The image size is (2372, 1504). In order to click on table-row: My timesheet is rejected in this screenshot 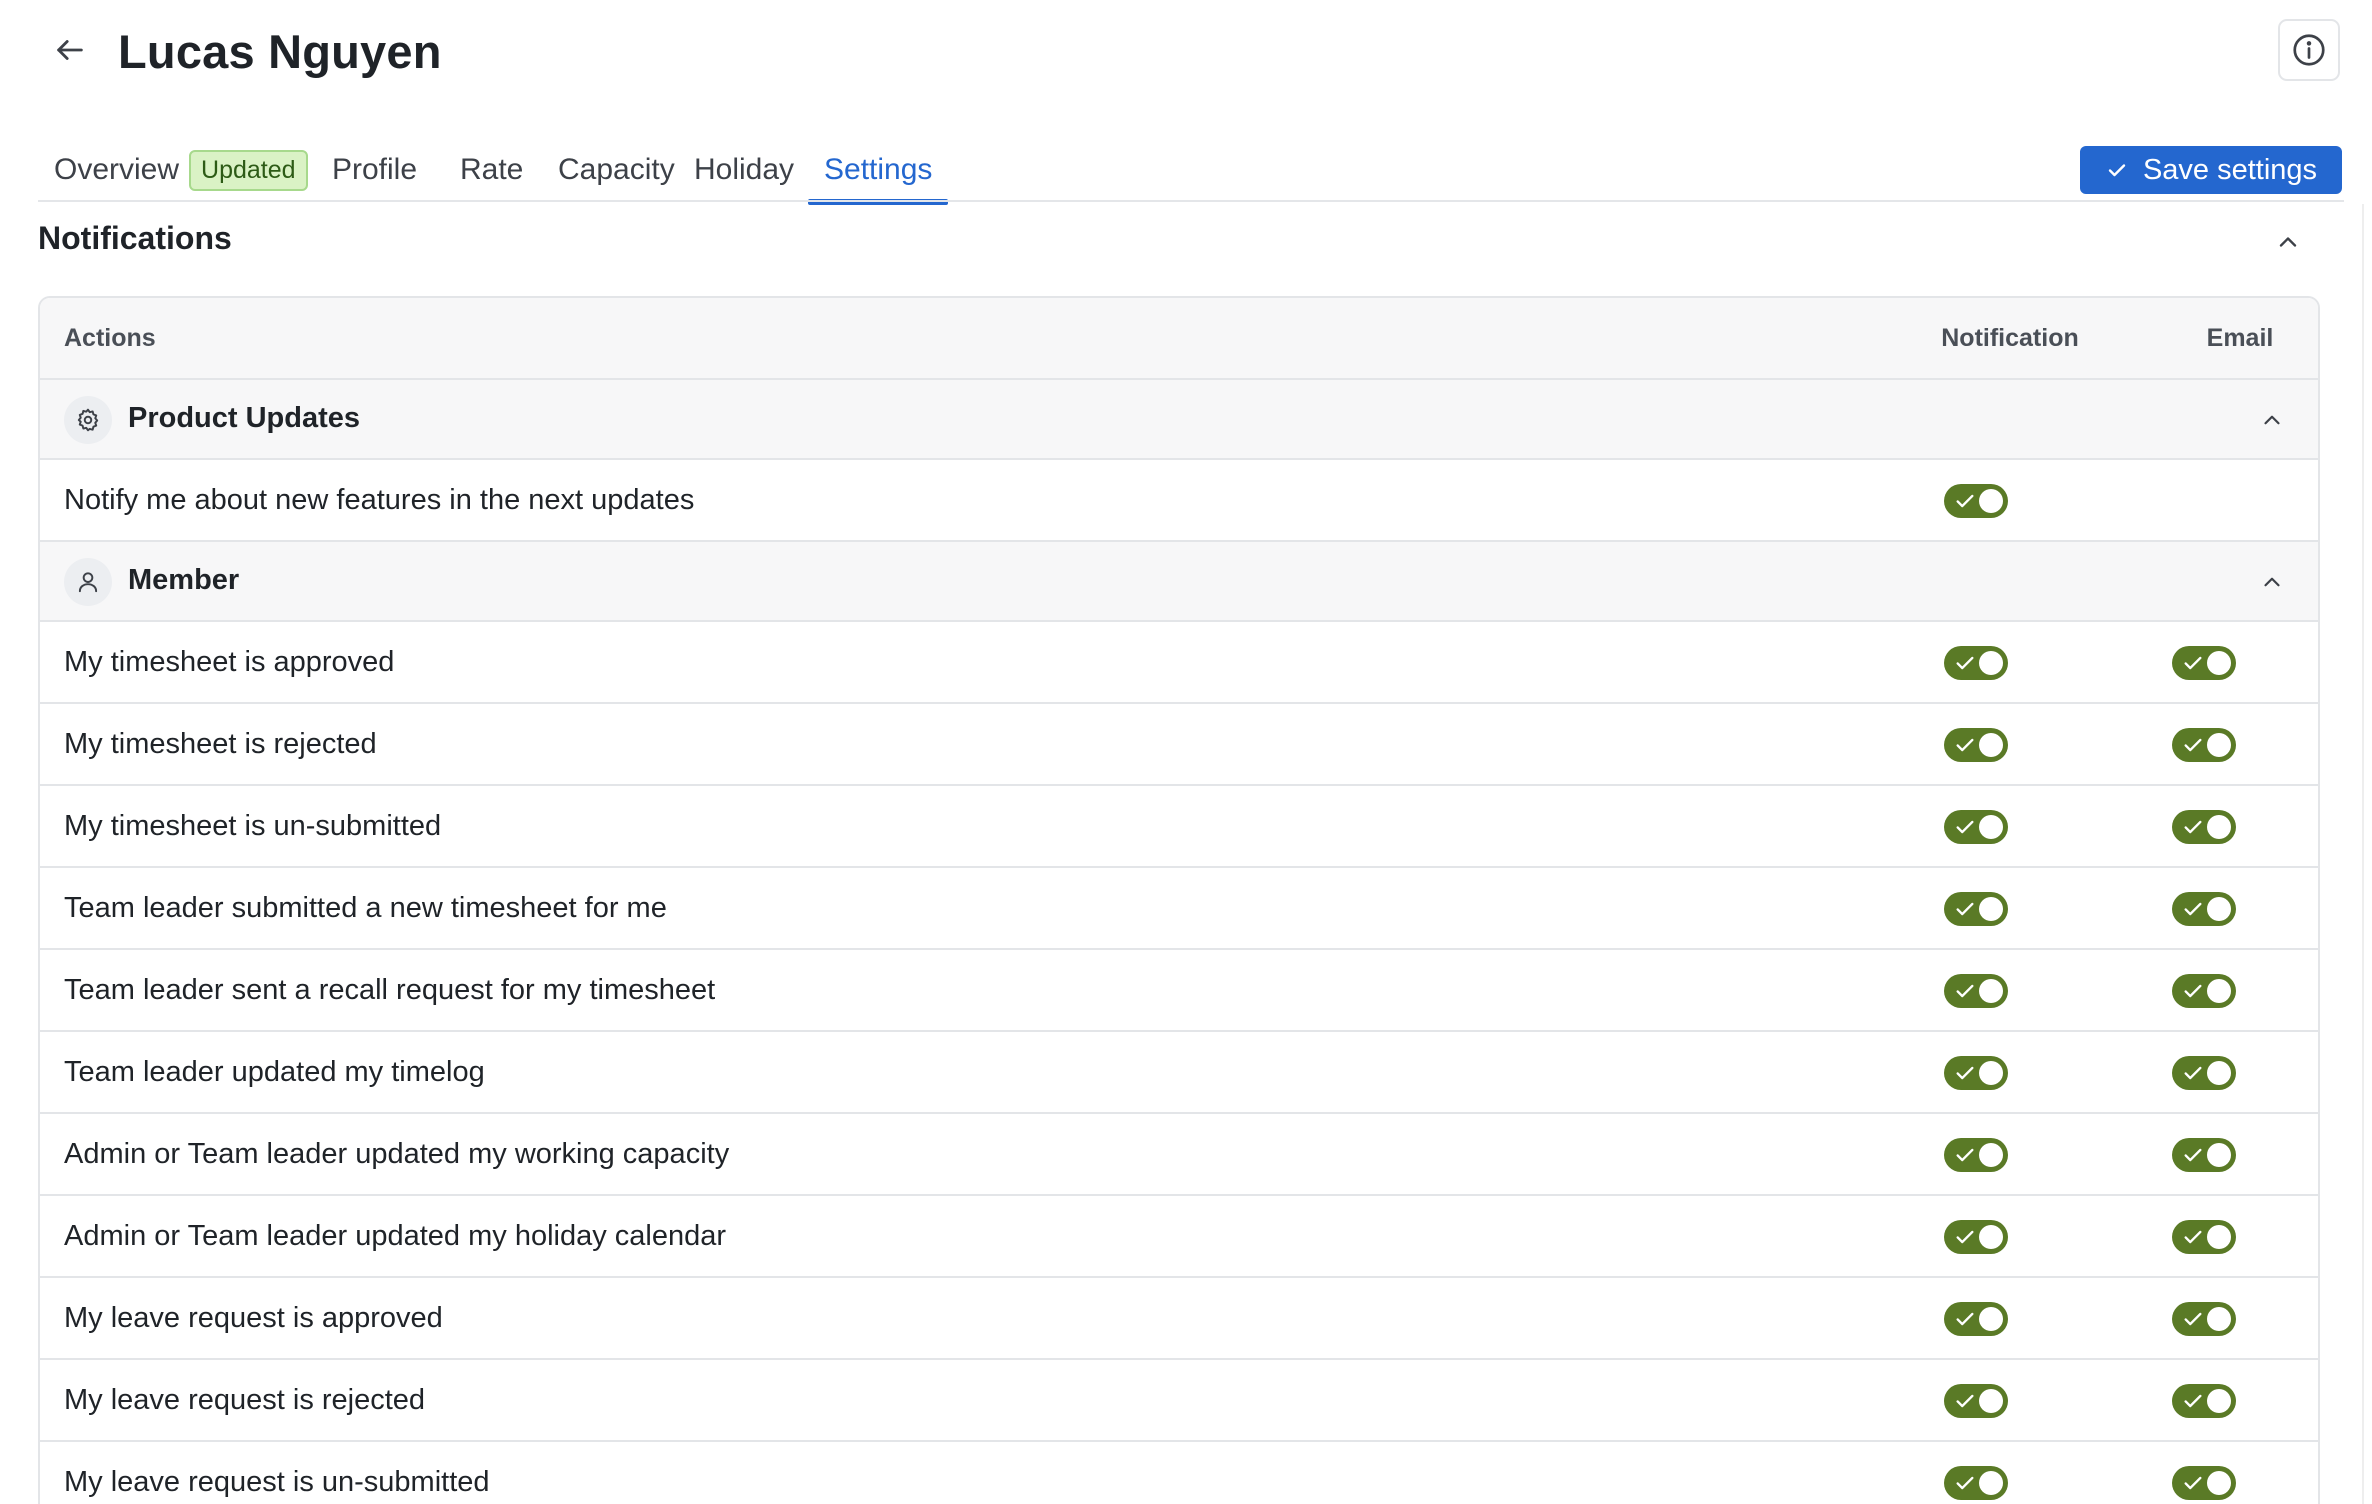, I will do `click(1179, 745)`.